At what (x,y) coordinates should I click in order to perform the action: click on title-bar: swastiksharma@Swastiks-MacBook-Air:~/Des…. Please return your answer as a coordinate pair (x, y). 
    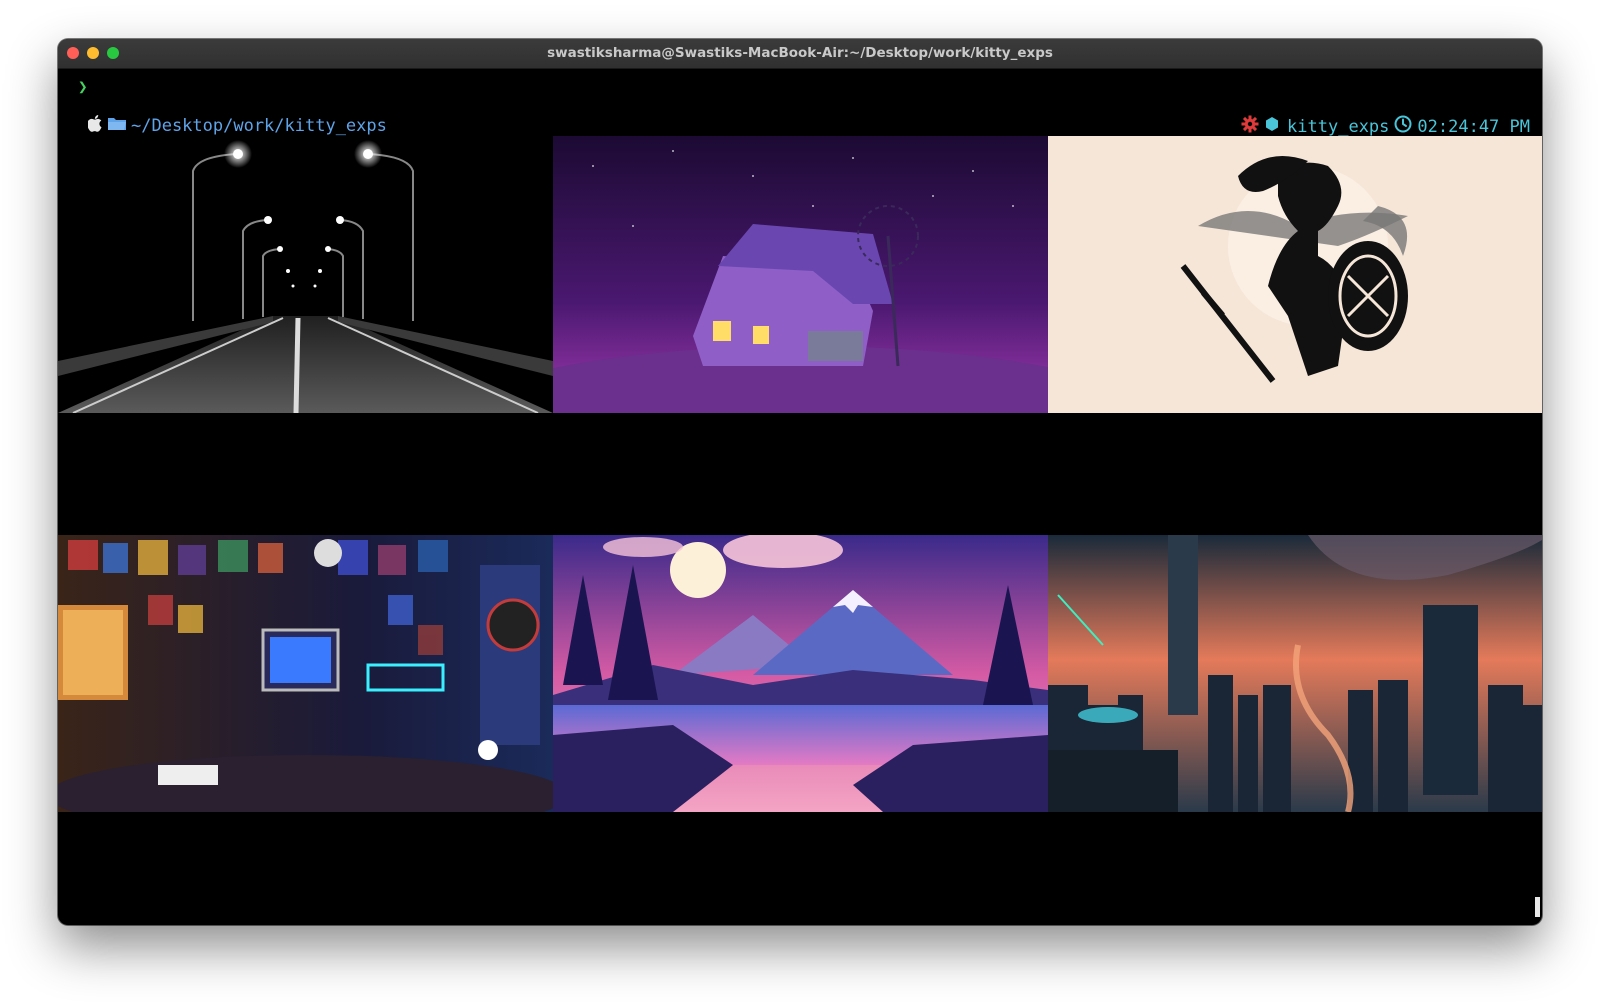
    Looking at the image, I should click on (800, 54).